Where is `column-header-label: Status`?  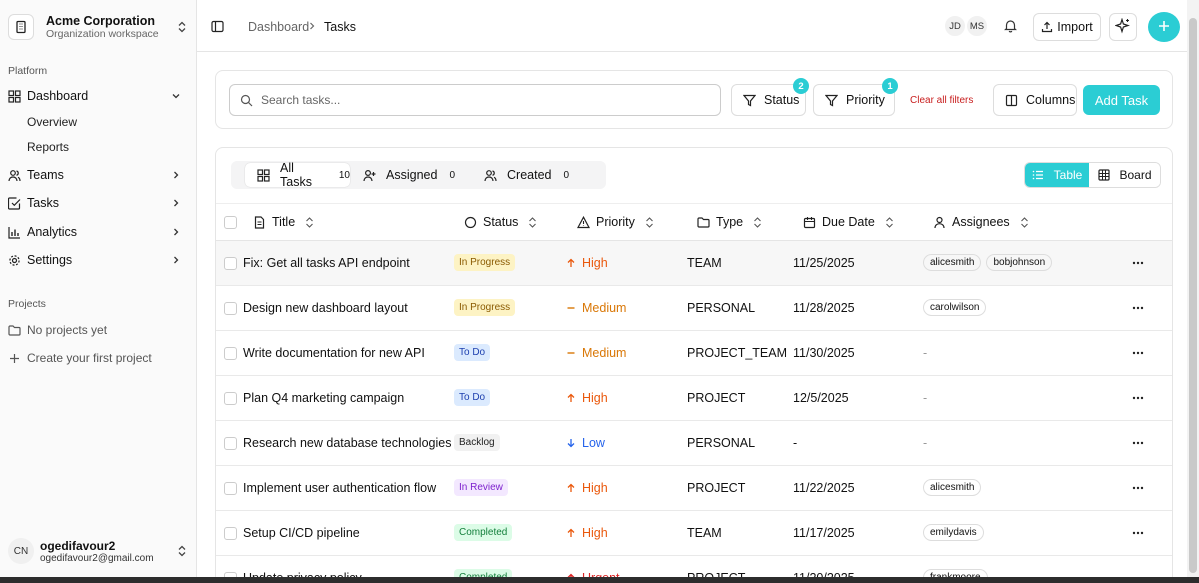 column-header-label: Status is located at coordinates (501, 222).